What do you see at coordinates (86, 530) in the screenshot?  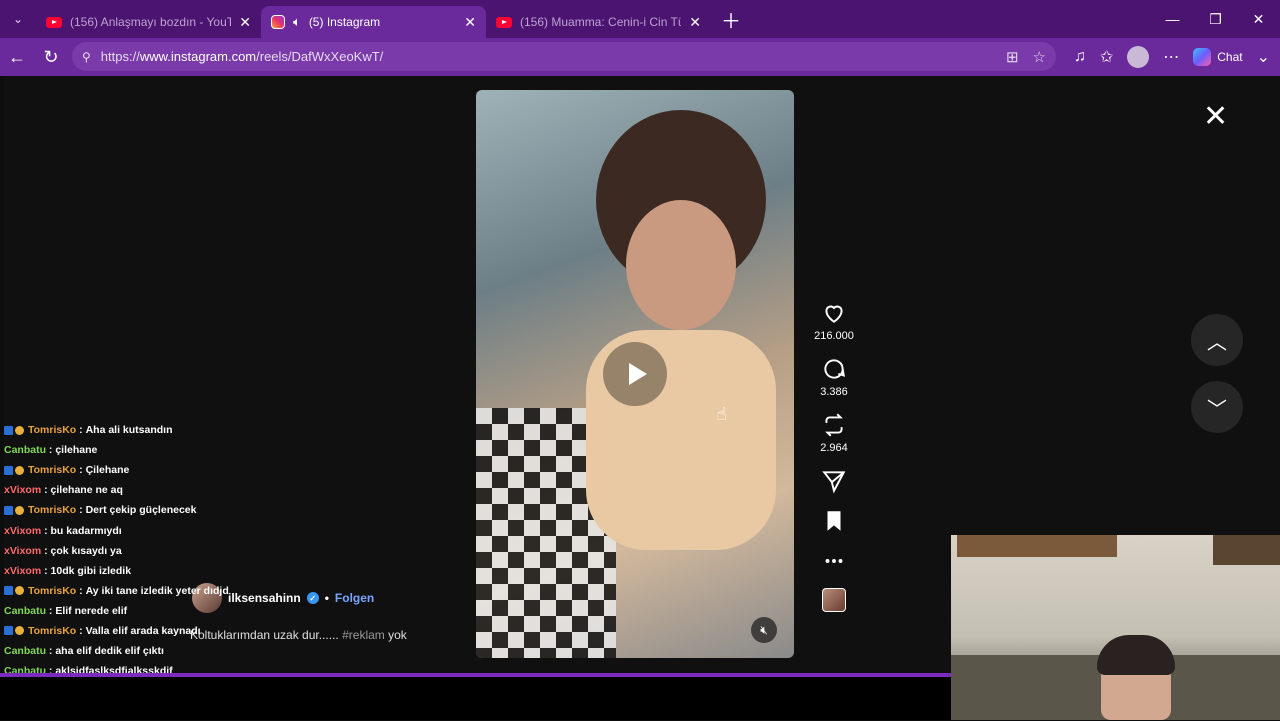 I see `chat-text: bu kadarmıydı` at bounding box center [86, 530].